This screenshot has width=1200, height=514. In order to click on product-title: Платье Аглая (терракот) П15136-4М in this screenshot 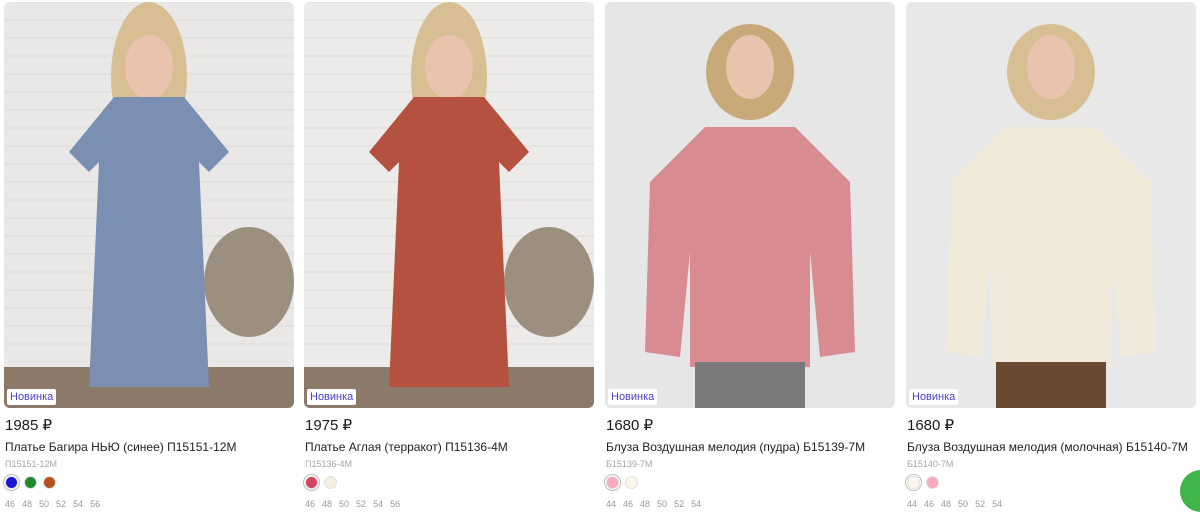, I will do `click(406, 447)`.